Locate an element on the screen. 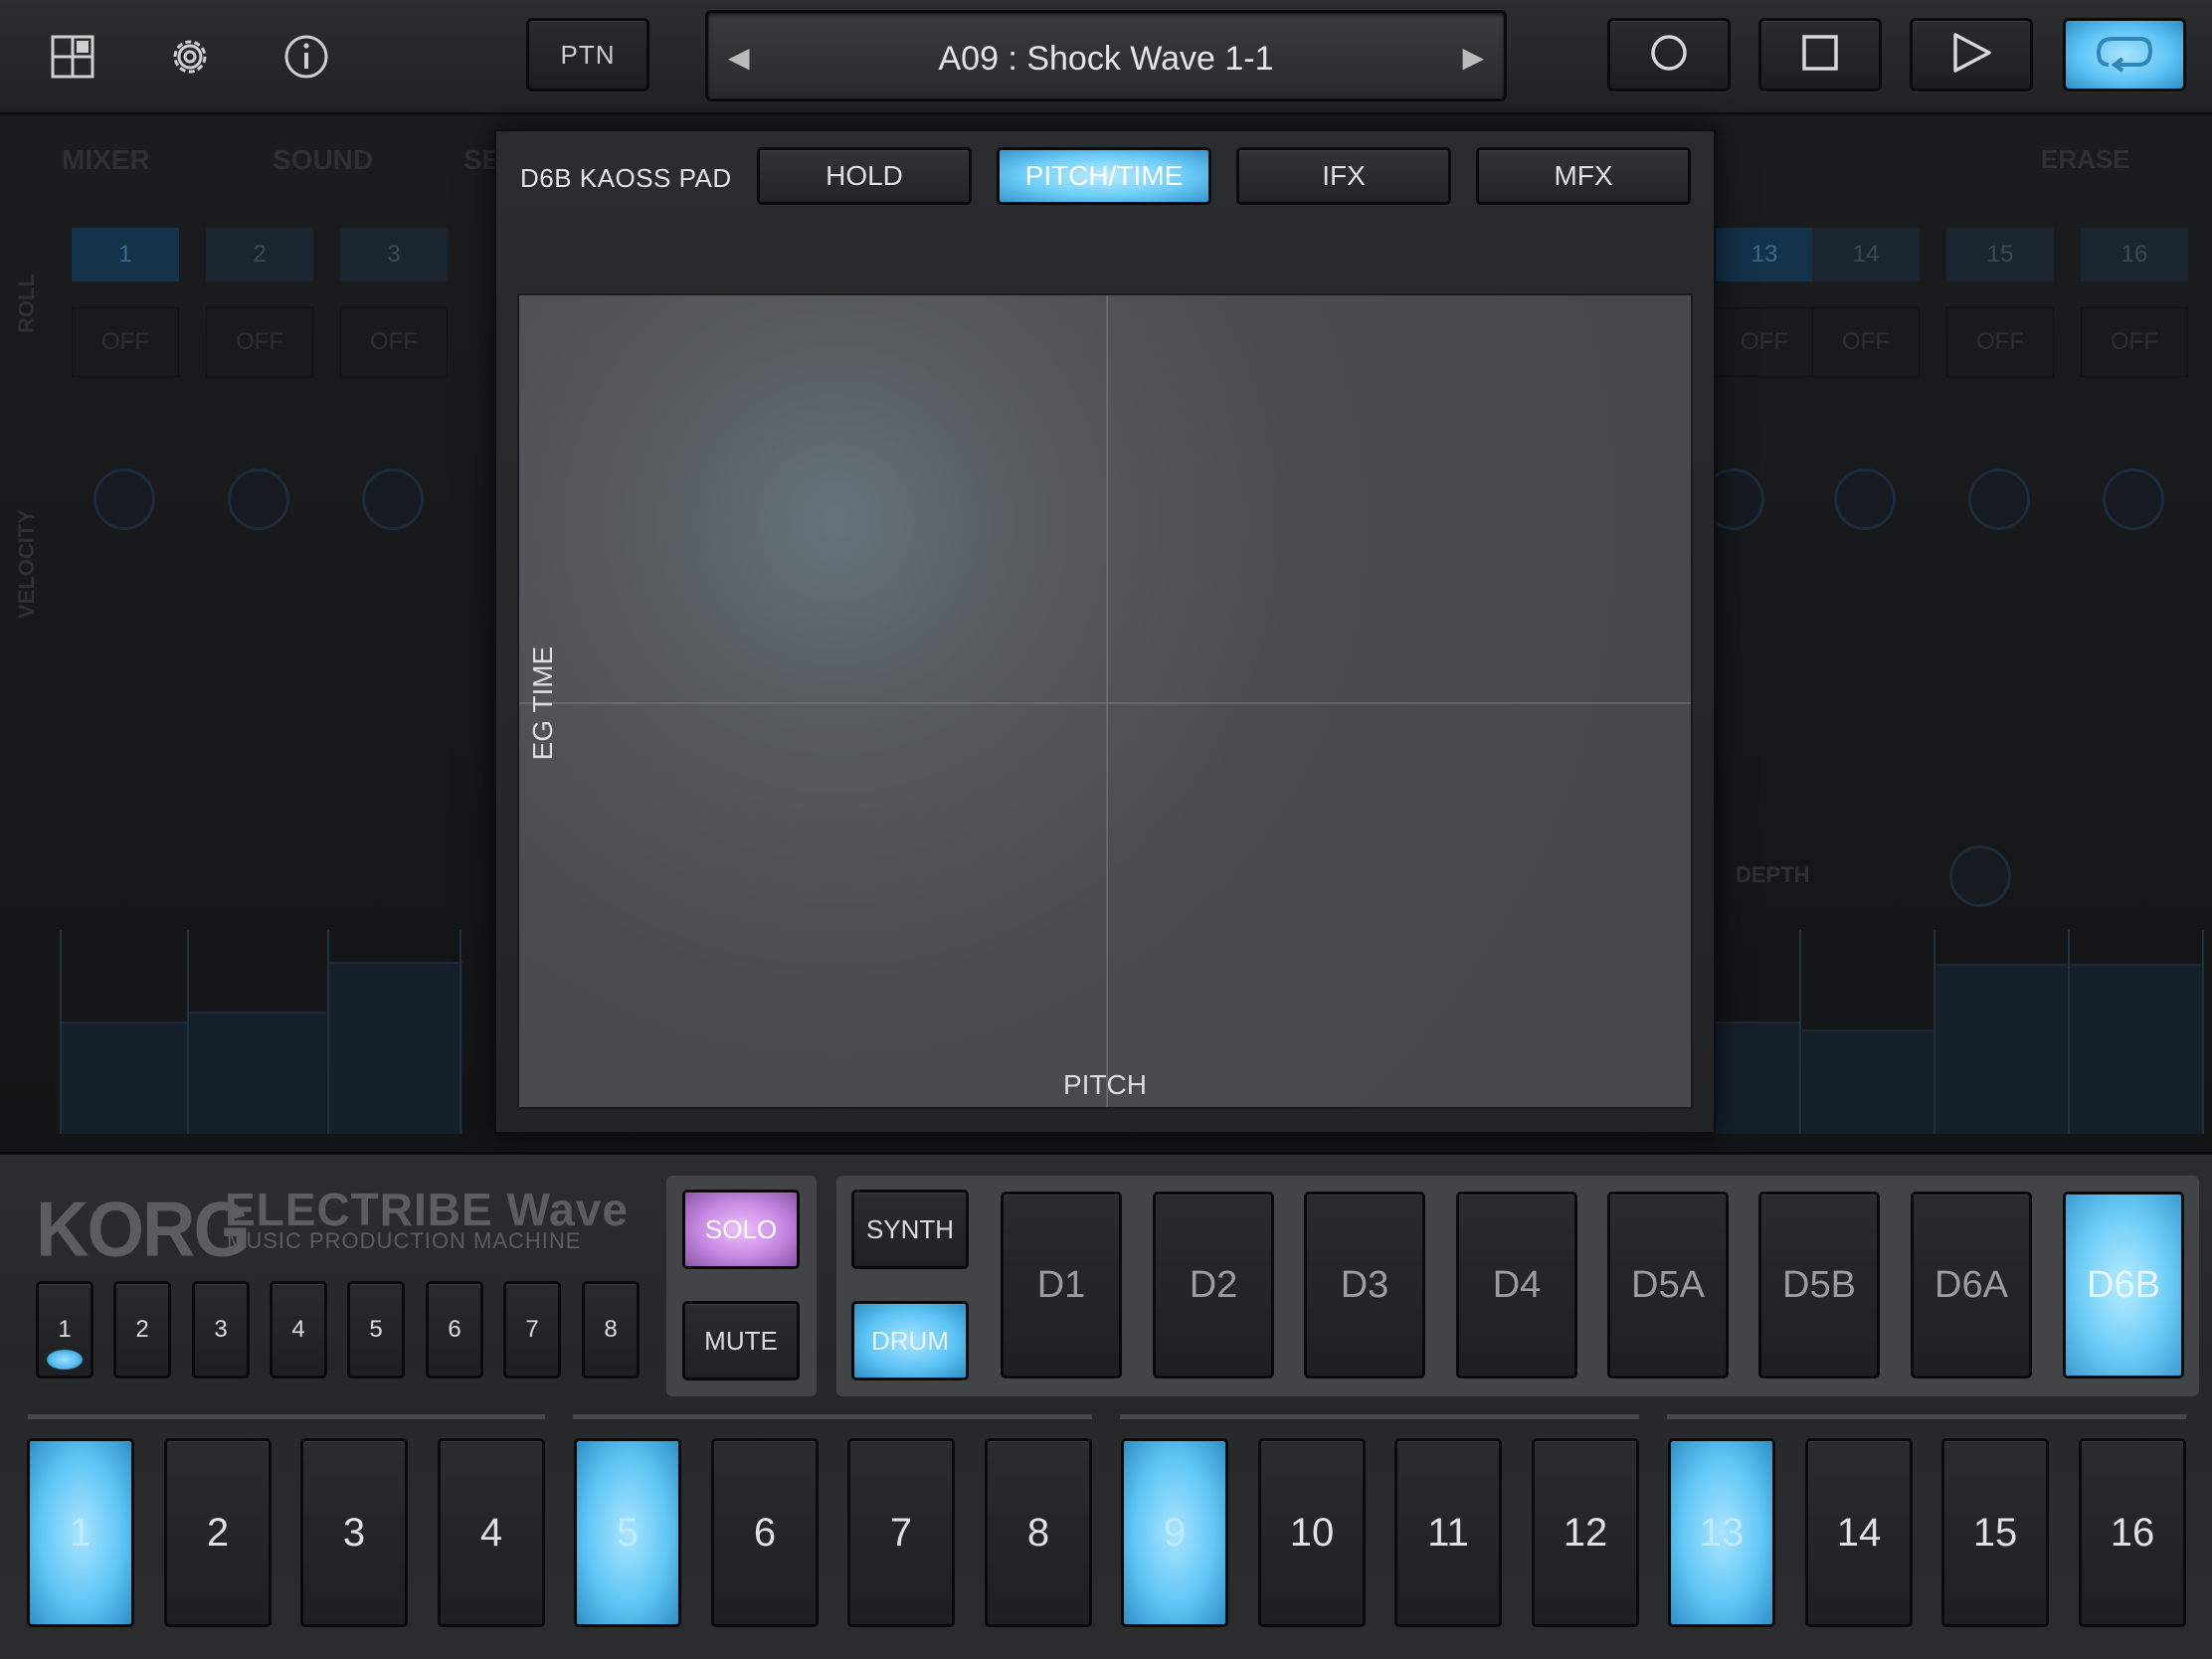 Image resolution: width=2212 pixels, height=1659 pixels. hold-button: HOLD is located at coordinates (864, 176).